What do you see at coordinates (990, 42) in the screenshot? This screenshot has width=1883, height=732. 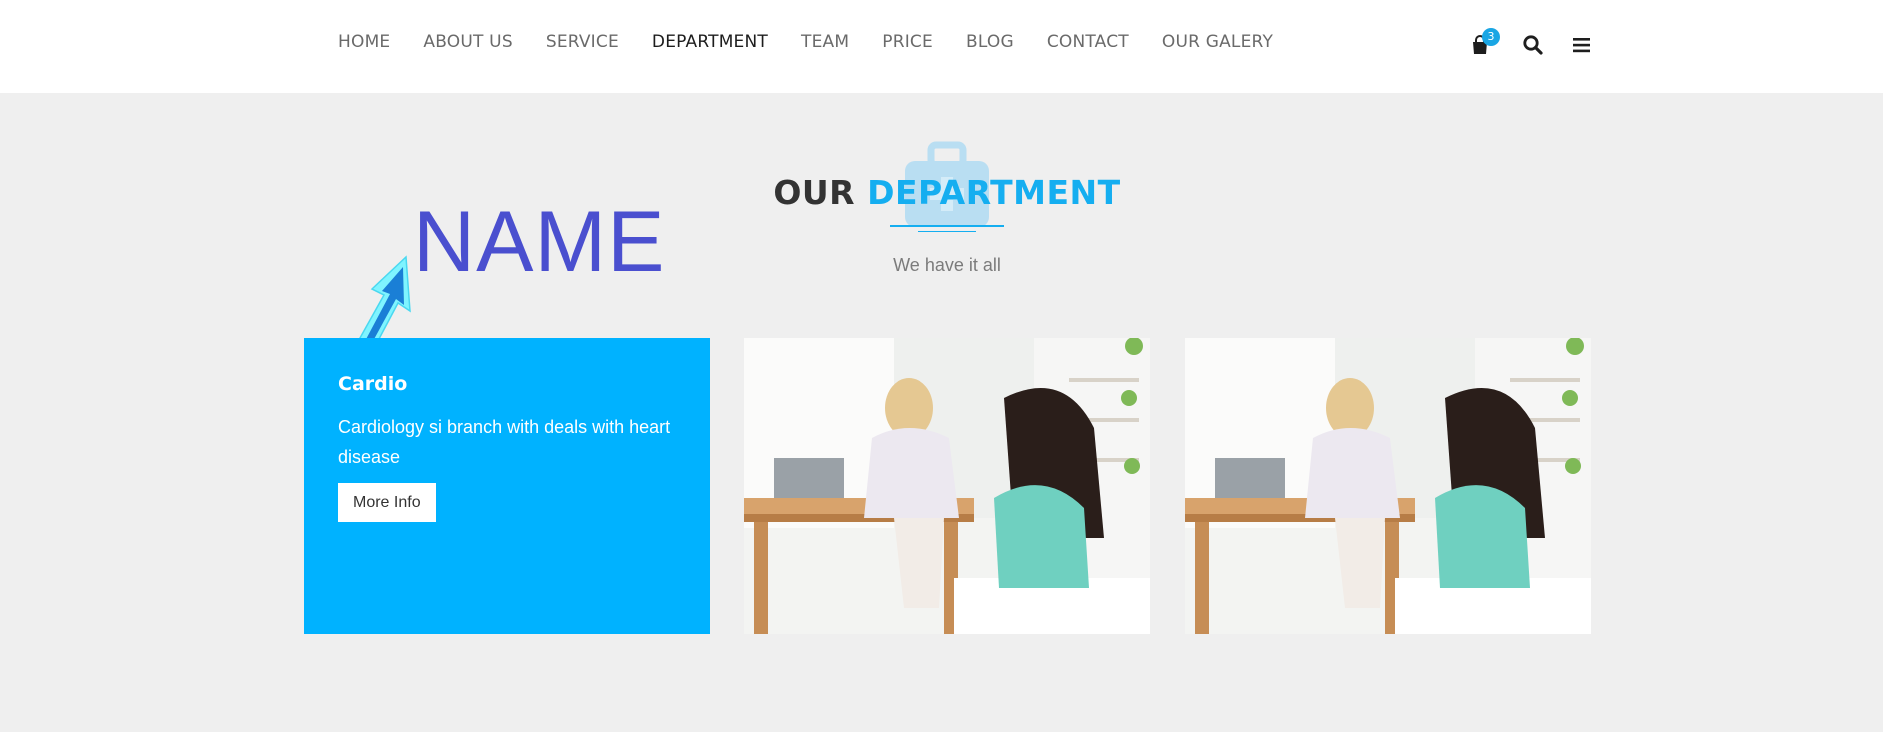 I see `nav-item-blog: BLOG` at bounding box center [990, 42].